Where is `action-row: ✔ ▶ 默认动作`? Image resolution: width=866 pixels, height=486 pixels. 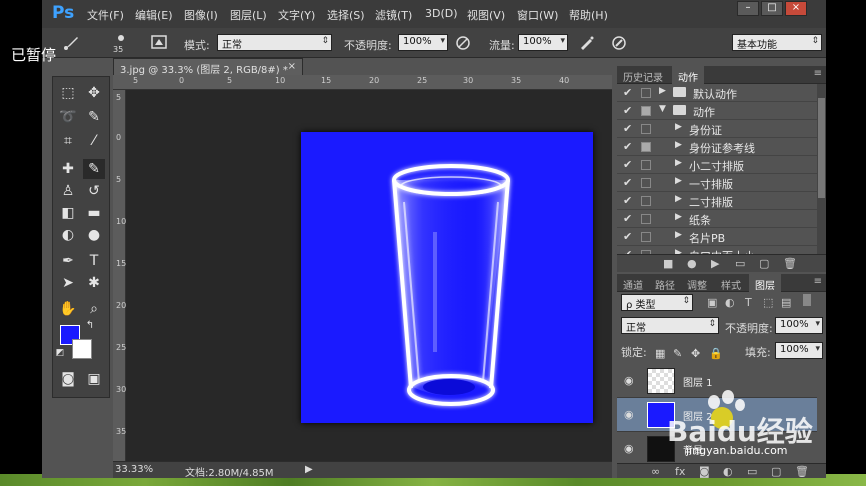 action-row: ✔ ▶ 默认动作 is located at coordinates (717, 93).